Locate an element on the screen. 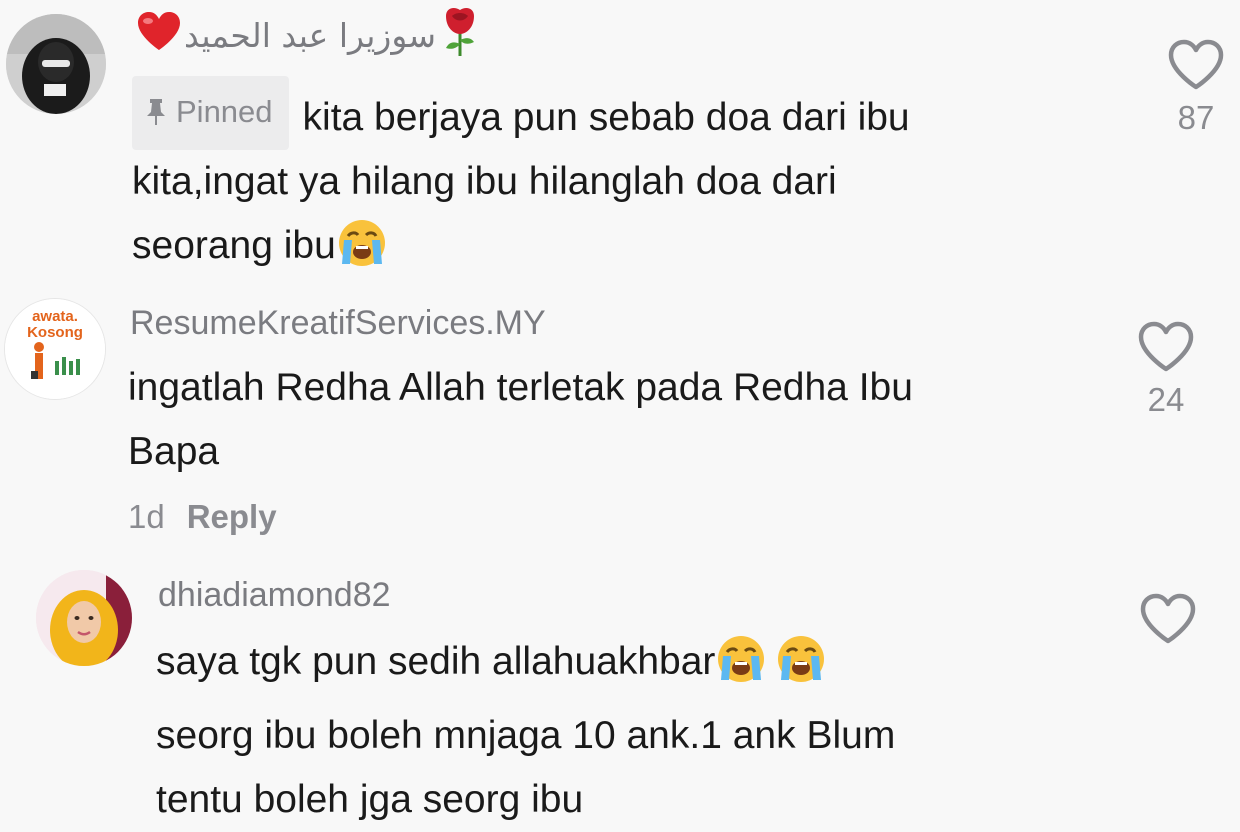  avatar-logo-text: Kosong is located at coordinates (55, 332).